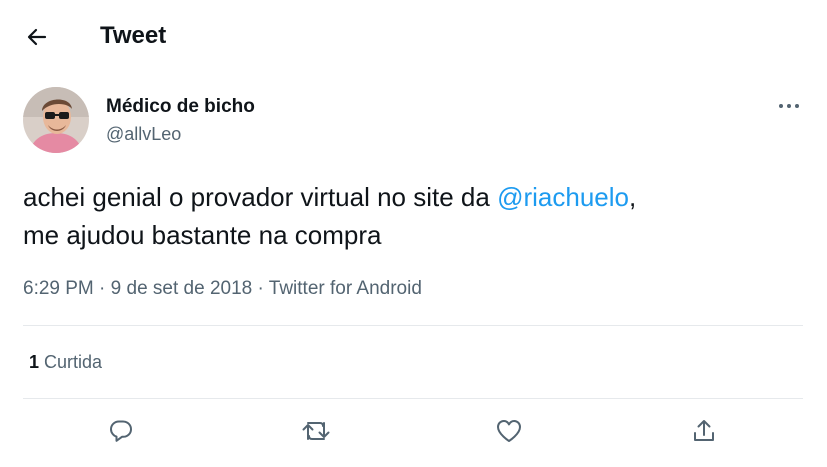 This screenshot has height=467, width=827. I want to click on mention-link: @riachuelo, so click(563, 197).